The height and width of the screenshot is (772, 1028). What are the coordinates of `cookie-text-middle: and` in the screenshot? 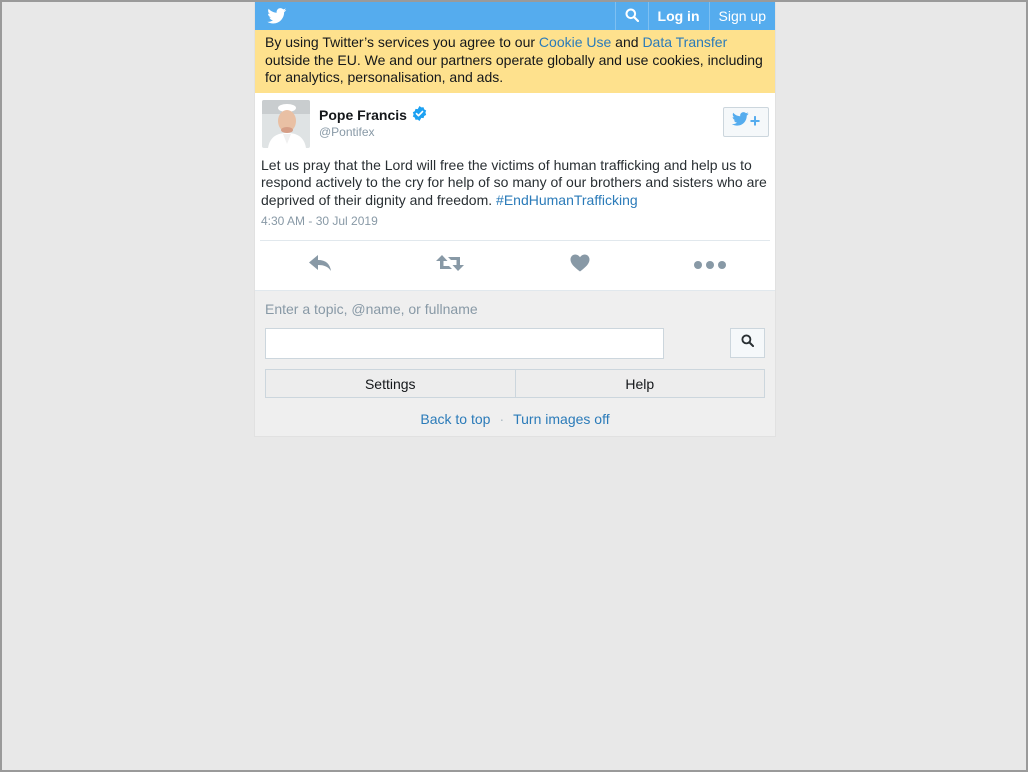 It's located at (627, 42).